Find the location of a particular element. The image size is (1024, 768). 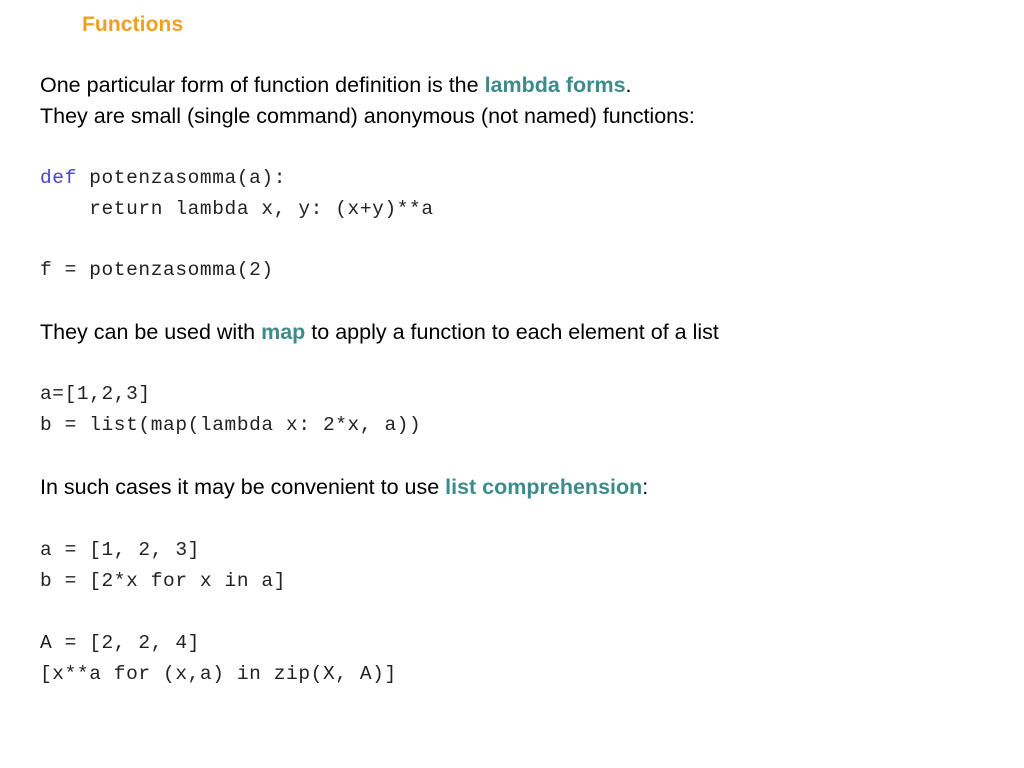

comprehension-para-after: : is located at coordinates (645, 487).